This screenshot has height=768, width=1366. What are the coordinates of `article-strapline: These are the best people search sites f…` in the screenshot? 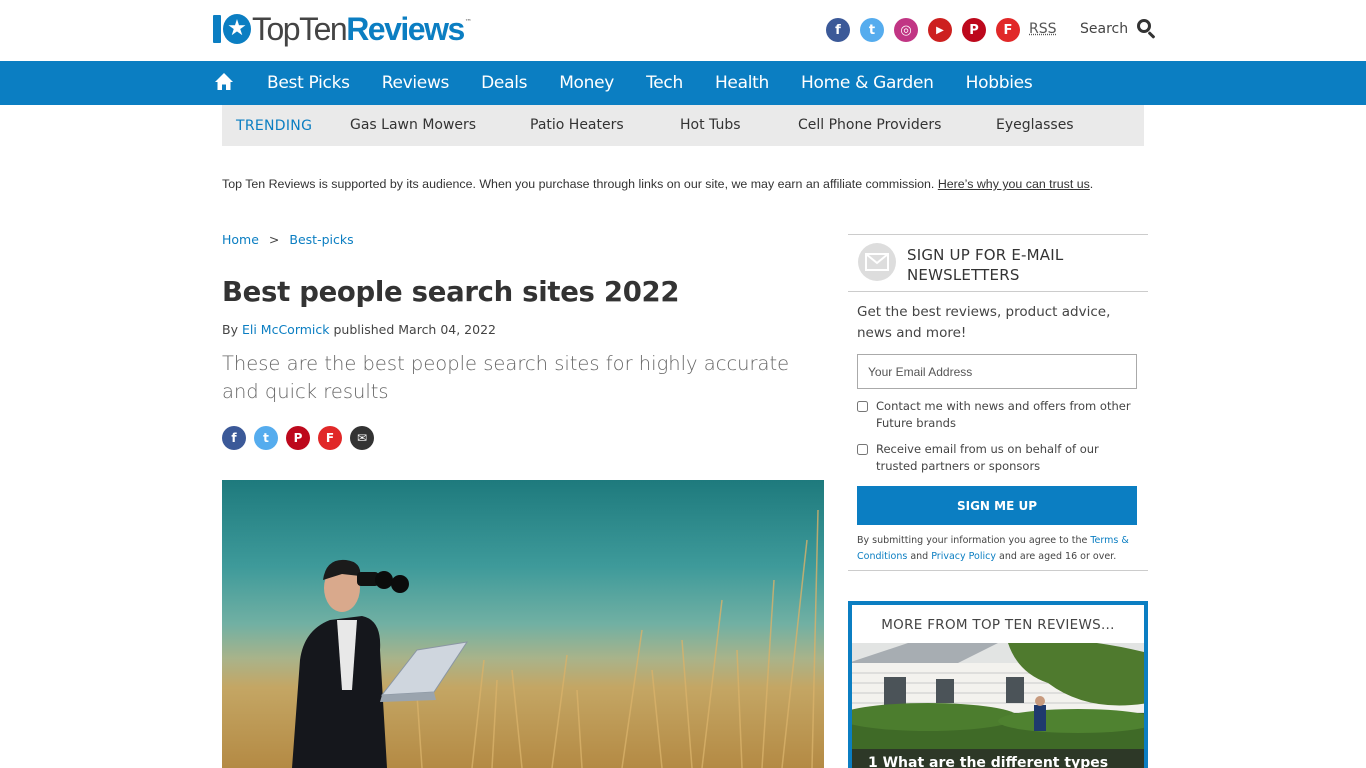 It's located at (506, 377).